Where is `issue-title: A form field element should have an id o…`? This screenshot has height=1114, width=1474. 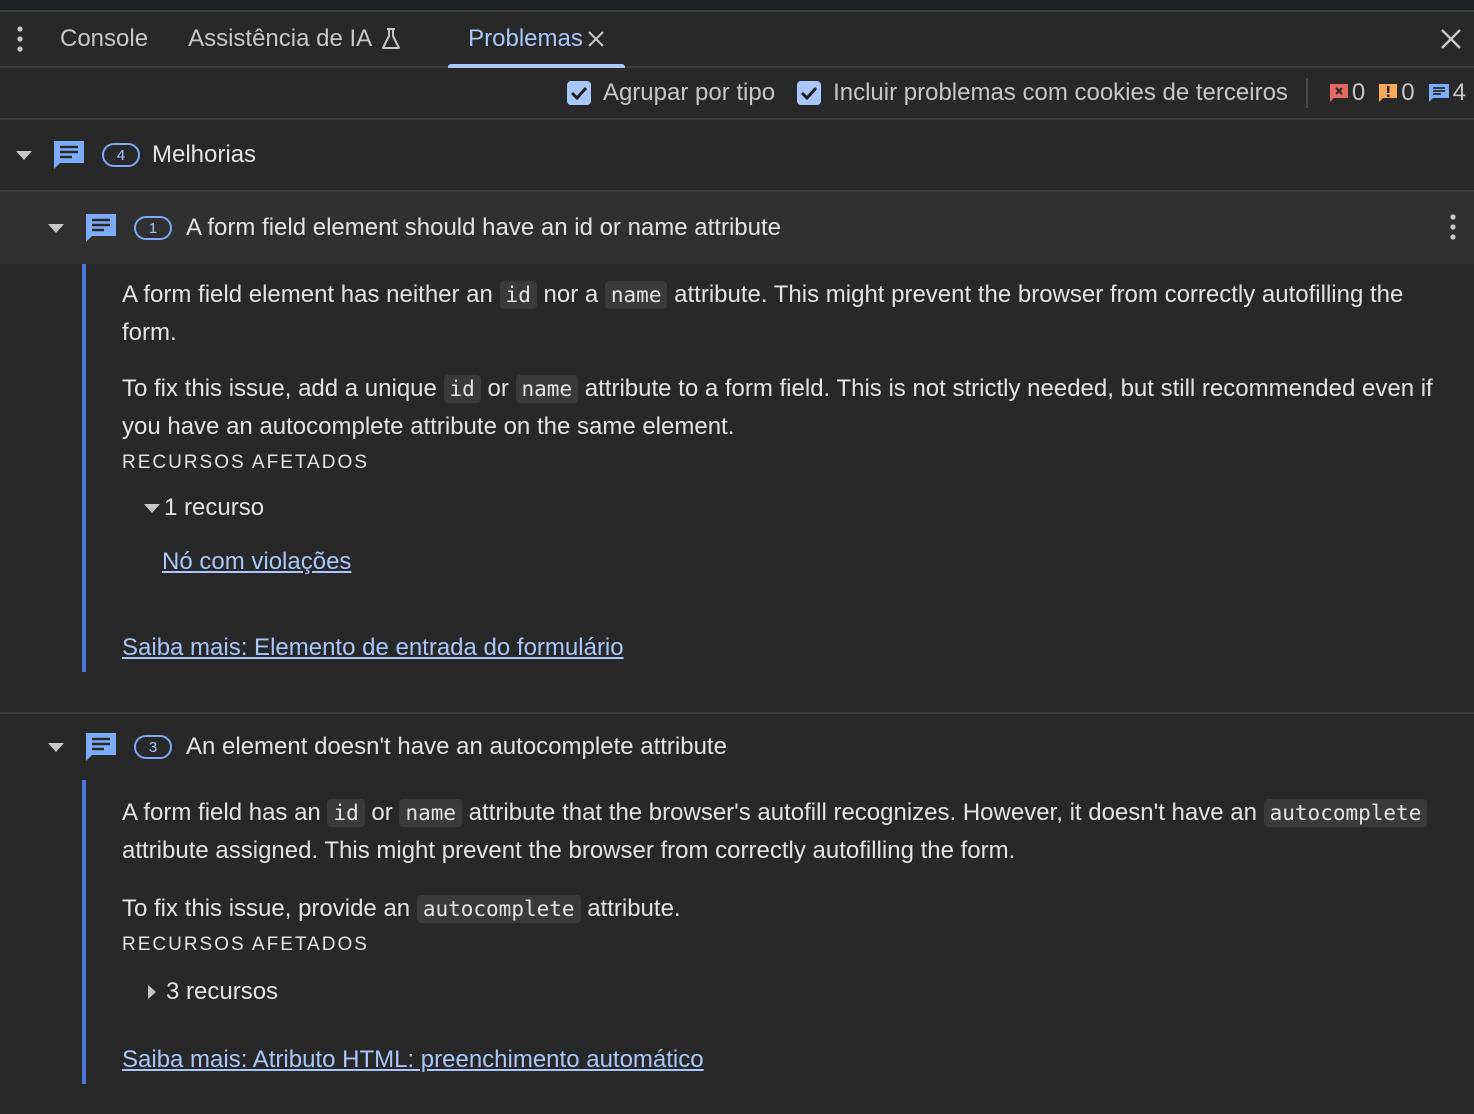
issue-title: A form field element should have an id o… is located at coordinates (484, 227).